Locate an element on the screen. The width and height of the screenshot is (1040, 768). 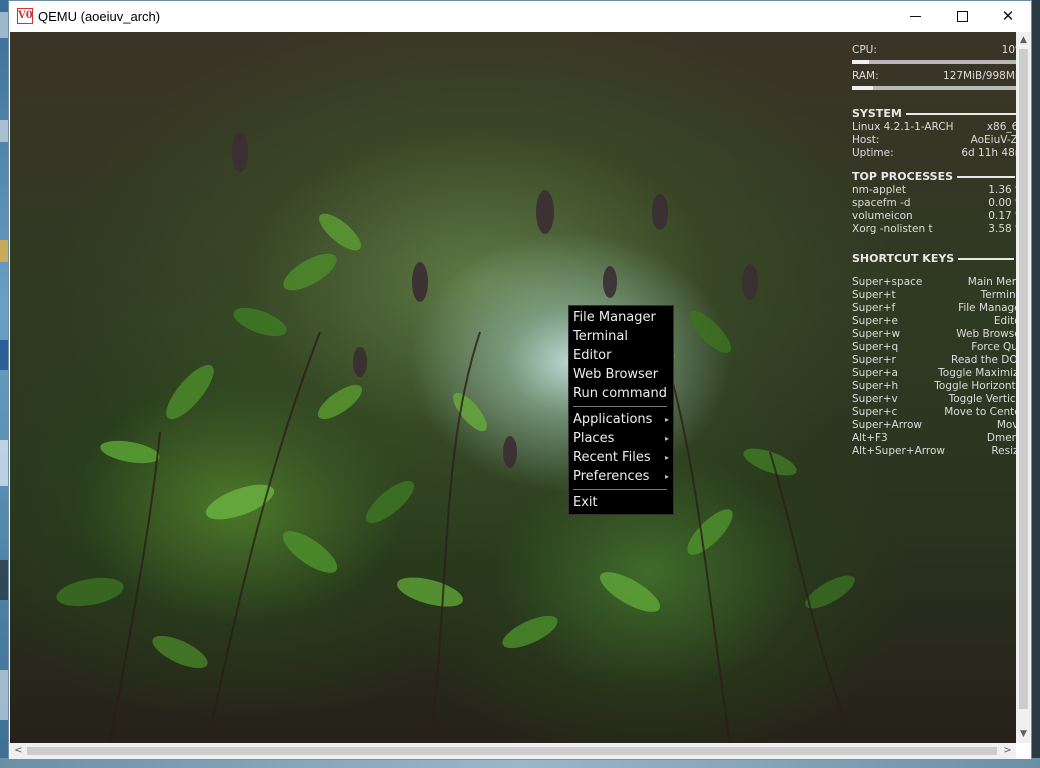
shortcut-key: Super+c is located at coordinates (875, 412).